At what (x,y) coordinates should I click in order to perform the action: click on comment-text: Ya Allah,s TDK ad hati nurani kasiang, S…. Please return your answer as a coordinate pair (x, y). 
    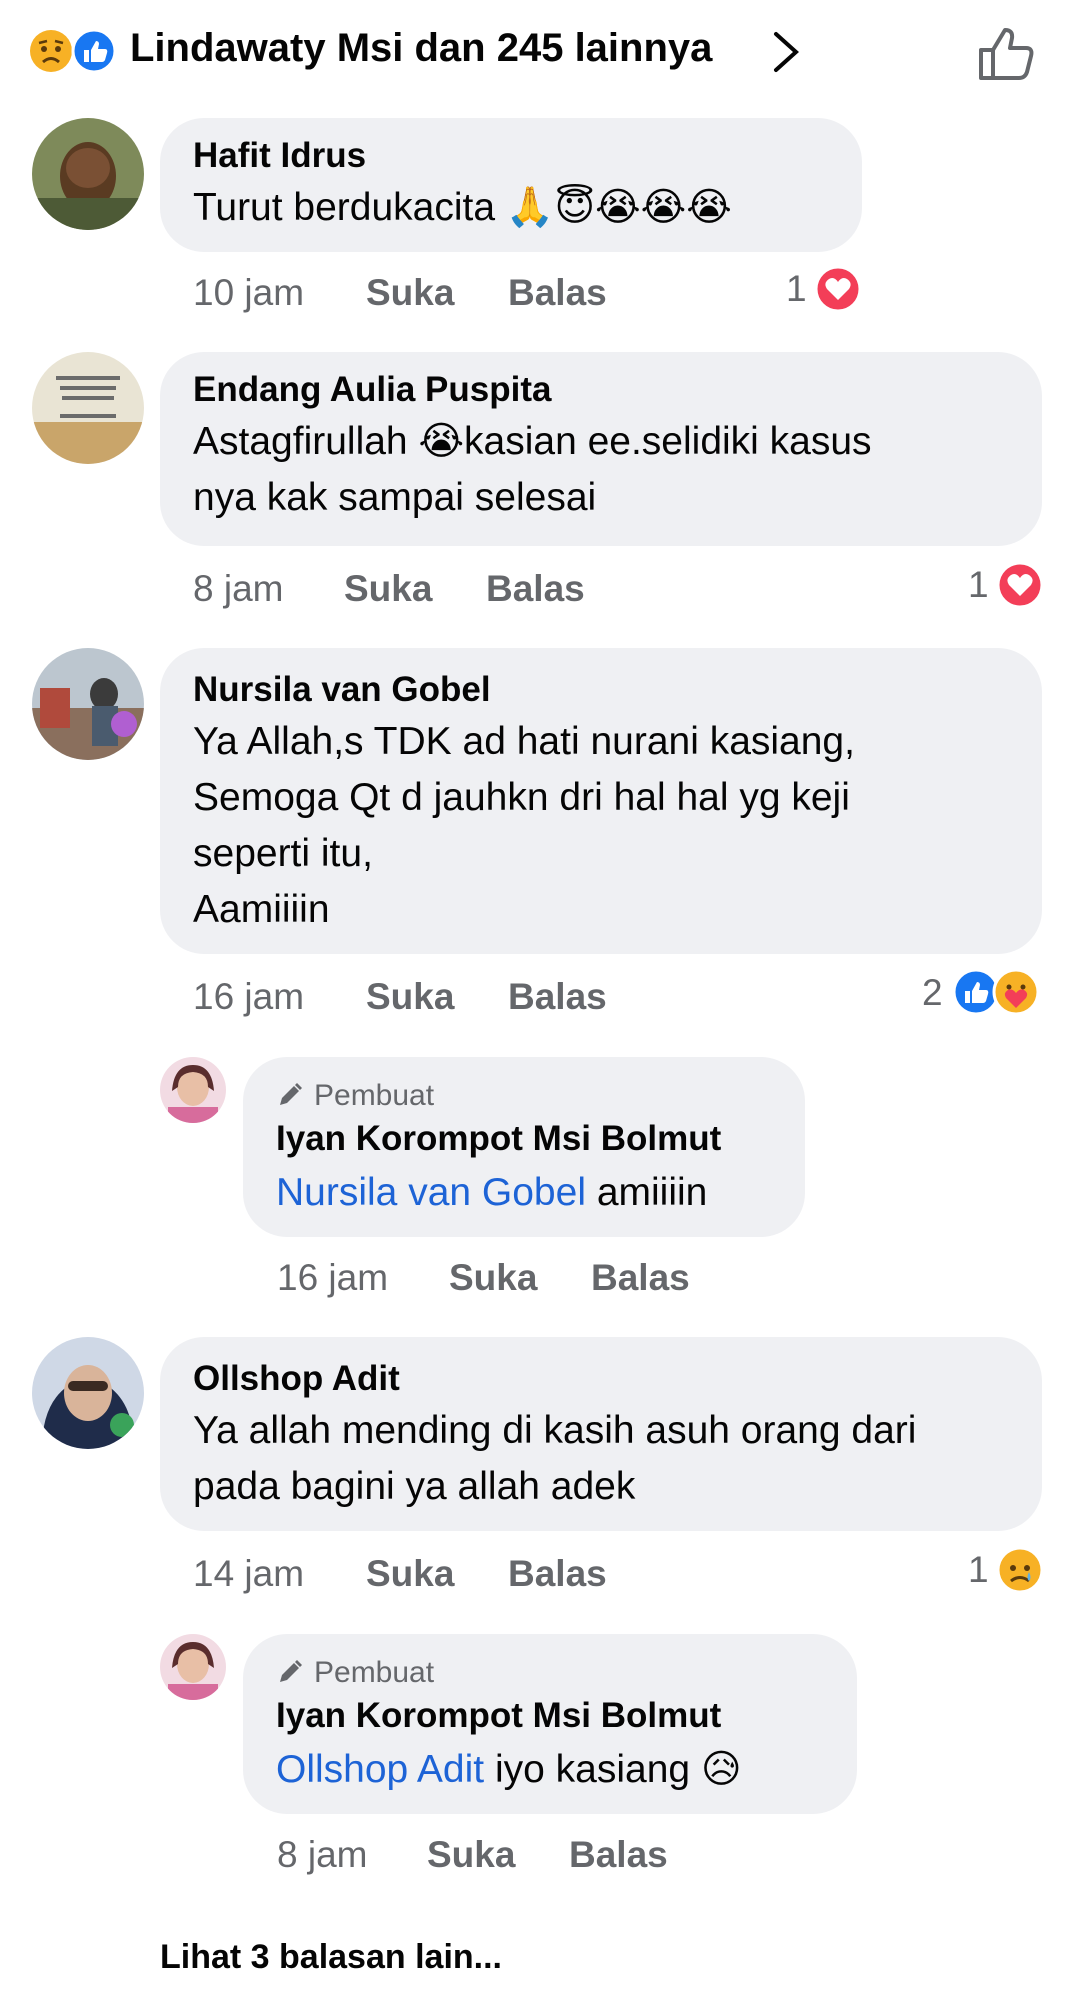
    Looking at the image, I should click on (524, 826).